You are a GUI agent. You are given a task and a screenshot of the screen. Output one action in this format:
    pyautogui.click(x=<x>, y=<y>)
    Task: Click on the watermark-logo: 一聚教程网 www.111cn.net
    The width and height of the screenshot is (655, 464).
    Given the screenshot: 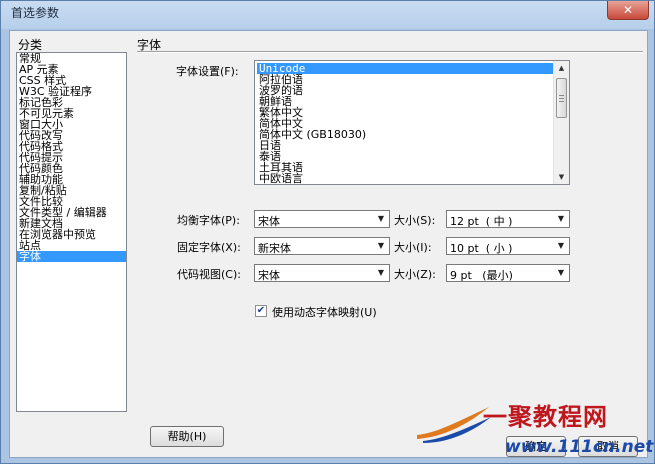 What is the action you would take?
    pyautogui.click(x=533, y=430)
    